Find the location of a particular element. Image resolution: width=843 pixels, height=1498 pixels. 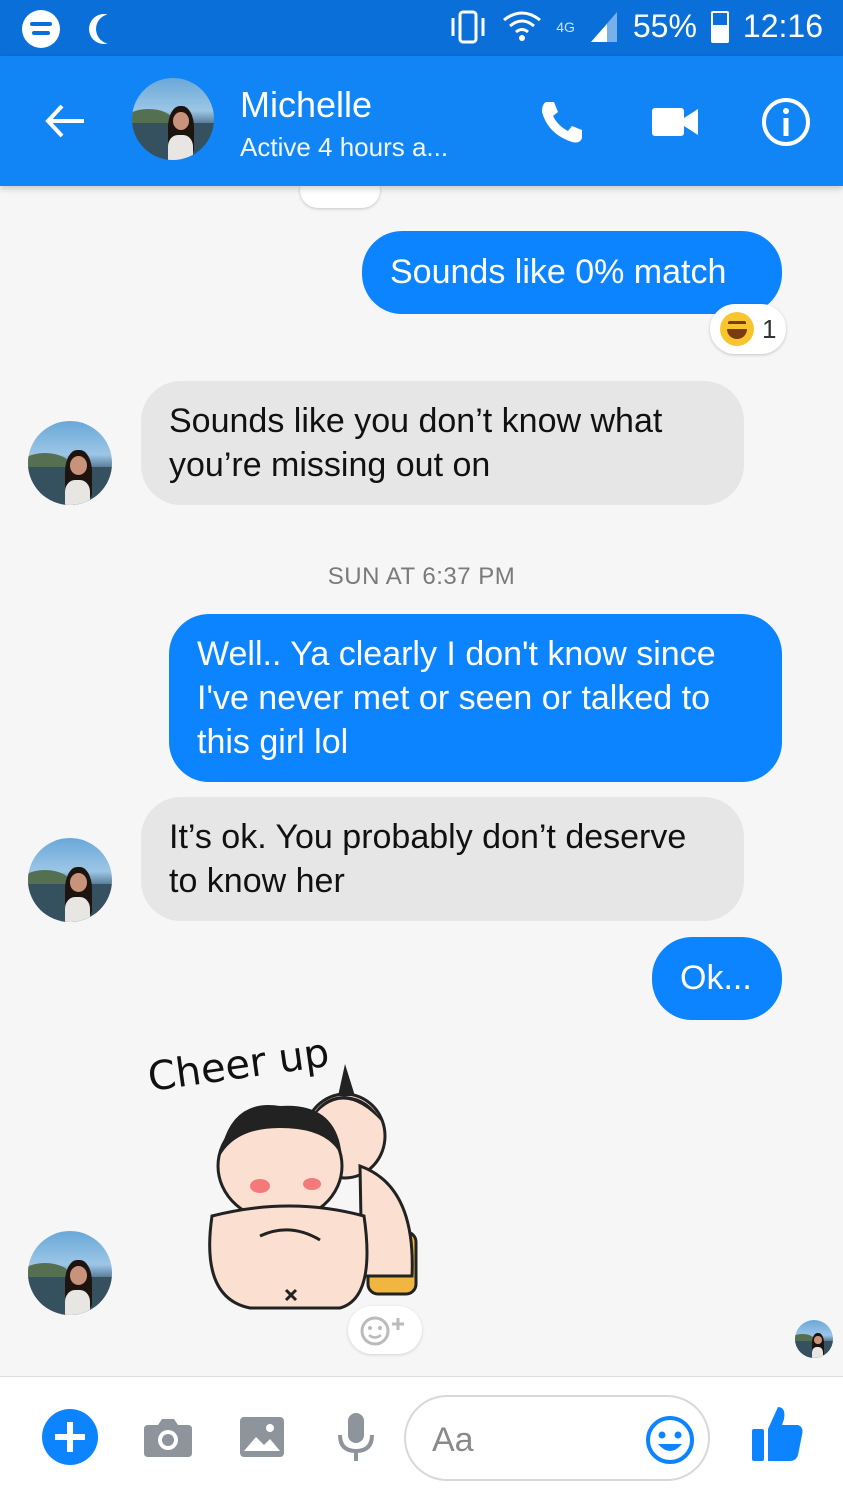

signal-icon is located at coordinates (603, 26).